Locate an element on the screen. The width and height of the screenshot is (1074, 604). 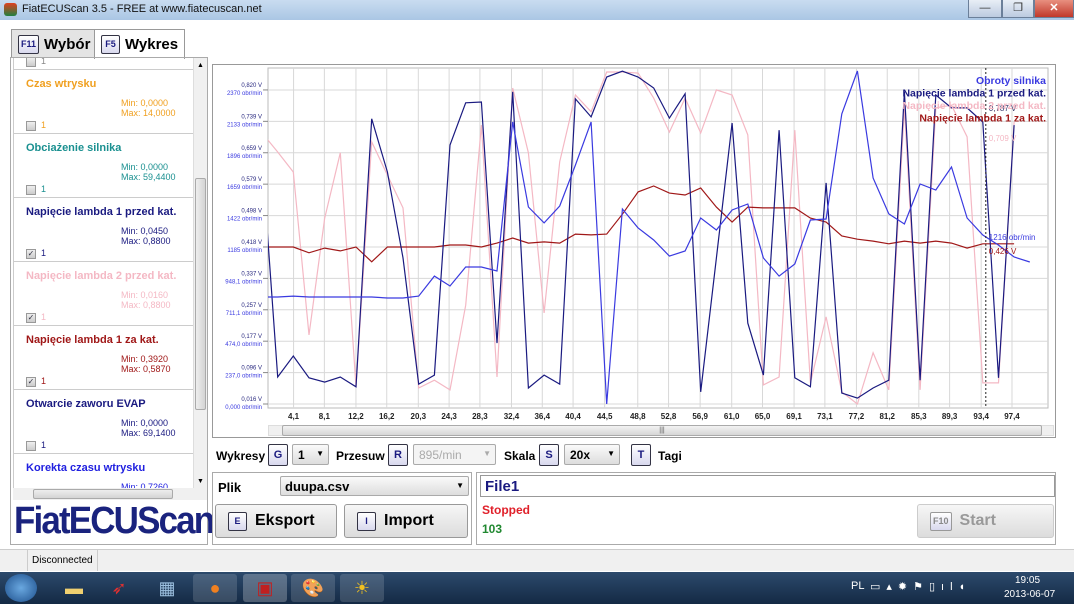
start-button: F10 Start is located at coordinates (985, 521).